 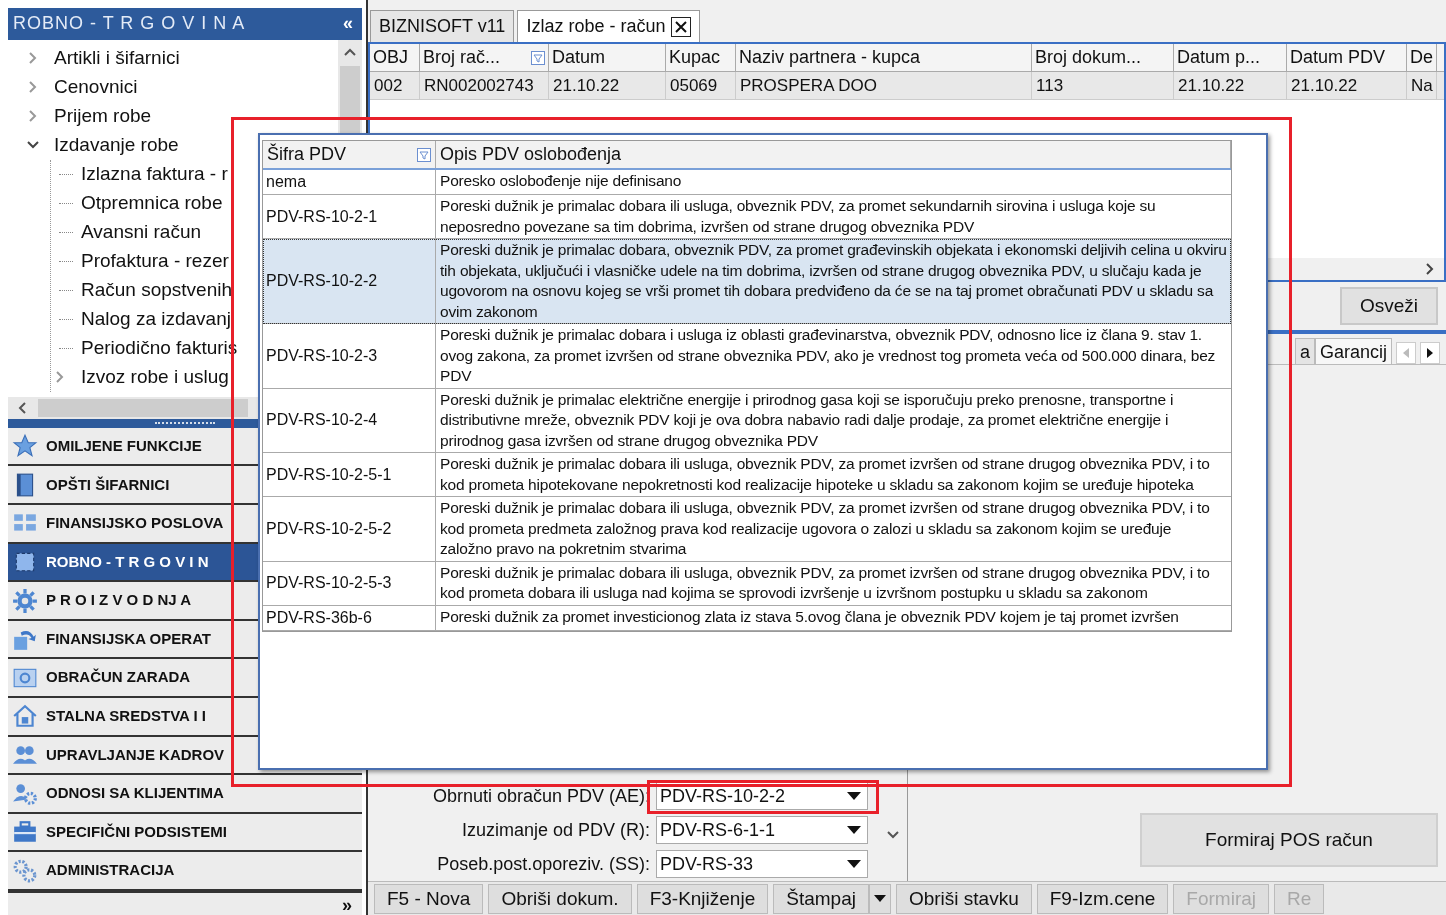 I want to click on table-cell-text: Poresko oslobođenje nije definisano, so click(x=561, y=181).